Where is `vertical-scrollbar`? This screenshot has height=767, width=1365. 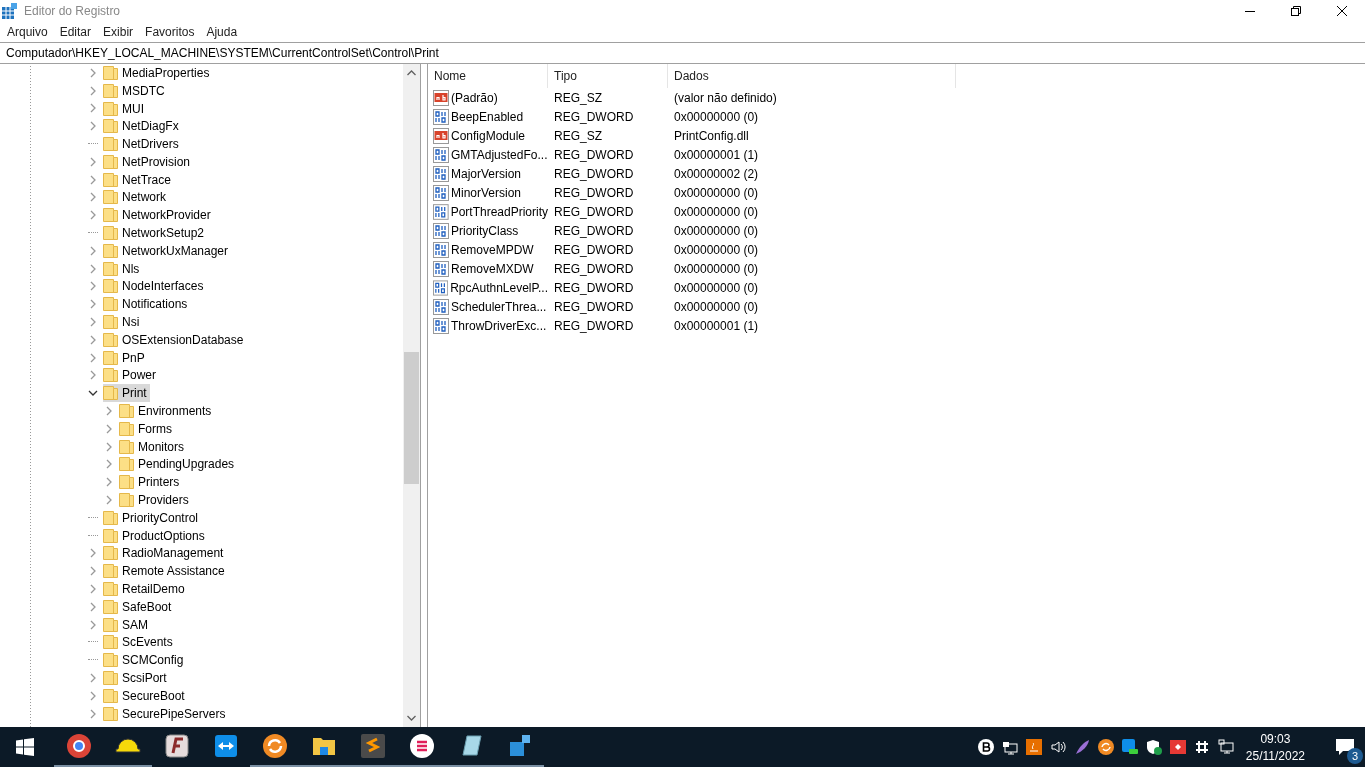 vertical-scrollbar is located at coordinates (411, 395).